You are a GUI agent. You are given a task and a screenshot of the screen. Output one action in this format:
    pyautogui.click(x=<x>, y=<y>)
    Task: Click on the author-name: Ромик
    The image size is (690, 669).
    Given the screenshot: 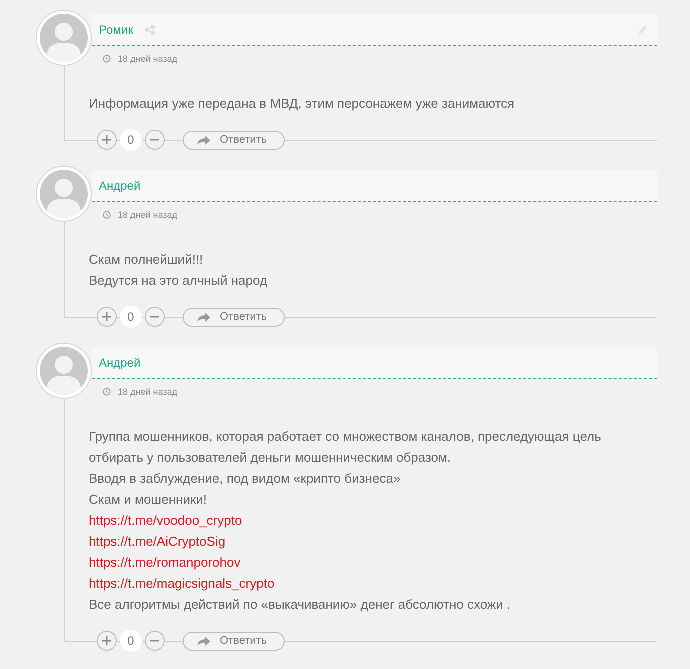 What is the action you would take?
    pyautogui.click(x=116, y=29)
    